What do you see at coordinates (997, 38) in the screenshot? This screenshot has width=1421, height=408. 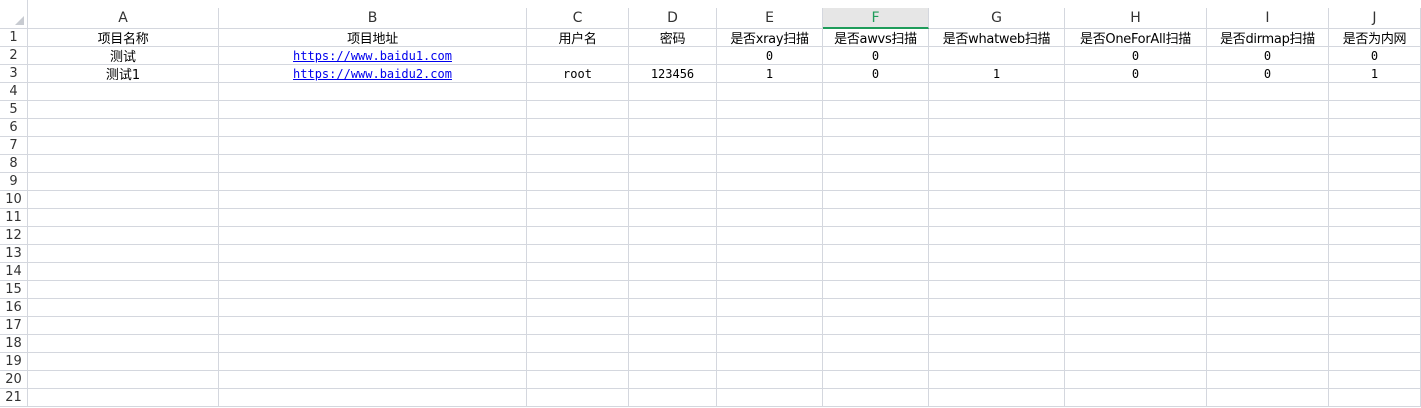 I see `header-cell-g: 是否whatweb扫描` at bounding box center [997, 38].